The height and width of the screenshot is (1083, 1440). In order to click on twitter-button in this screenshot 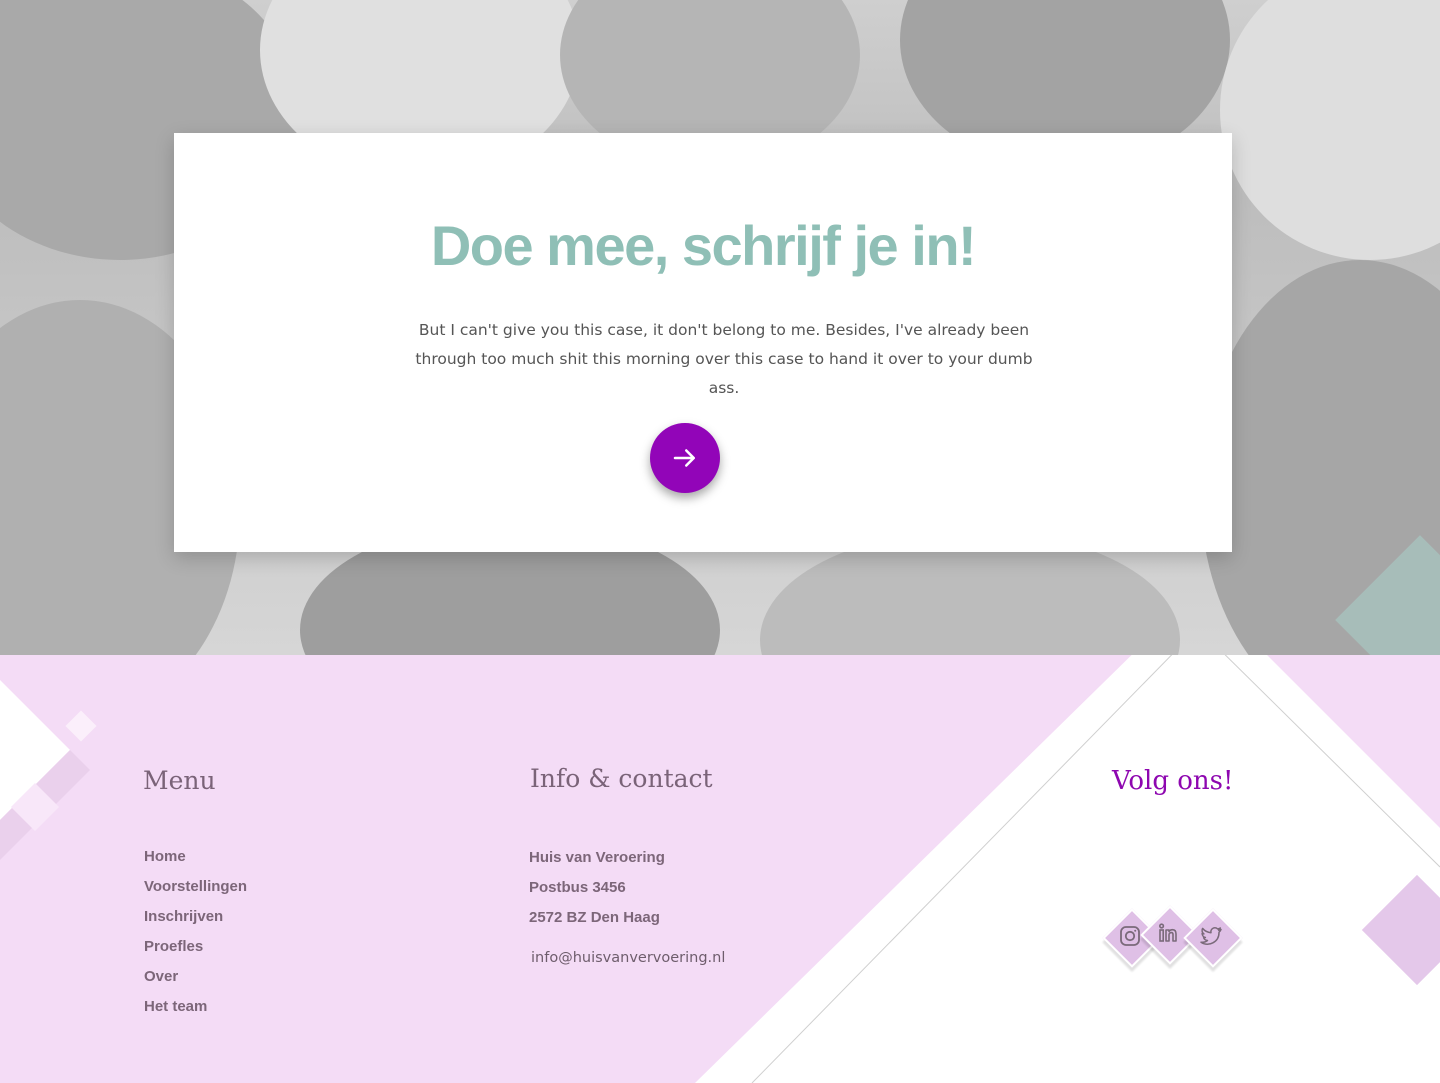, I will do `click(1213, 938)`.